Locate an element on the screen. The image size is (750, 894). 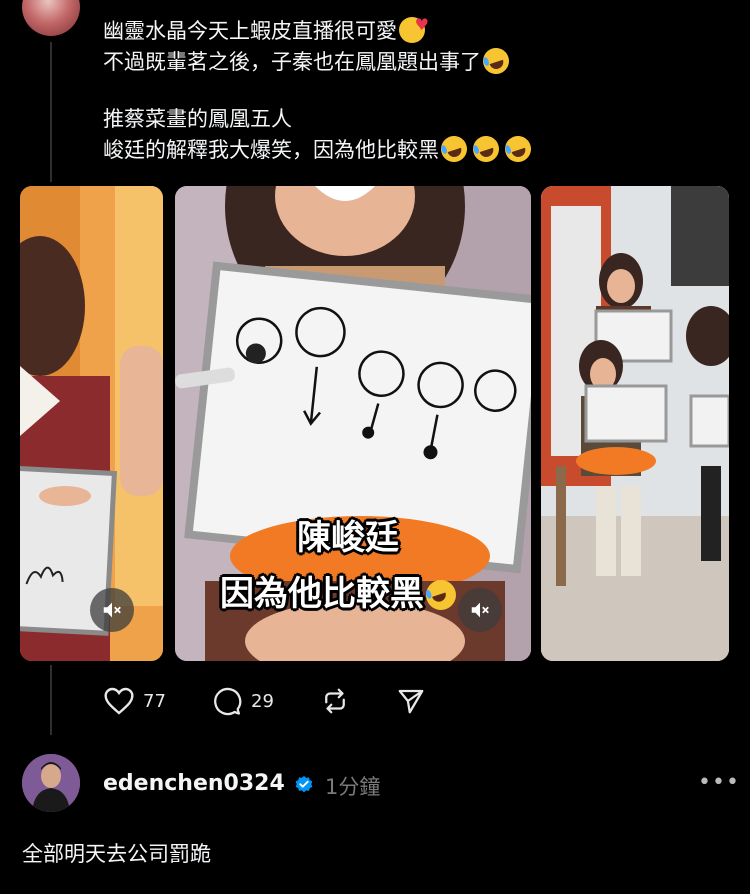
like-count: 77 is located at coordinates (154, 701).